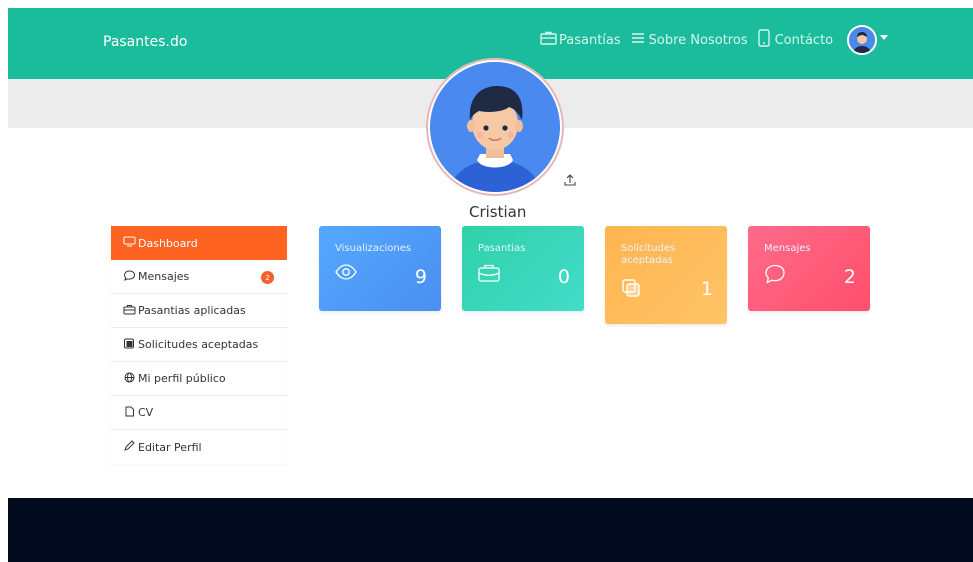  What do you see at coordinates (164, 276) in the screenshot?
I see `sidebar-item-label: Mensajes` at bounding box center [164, 276].